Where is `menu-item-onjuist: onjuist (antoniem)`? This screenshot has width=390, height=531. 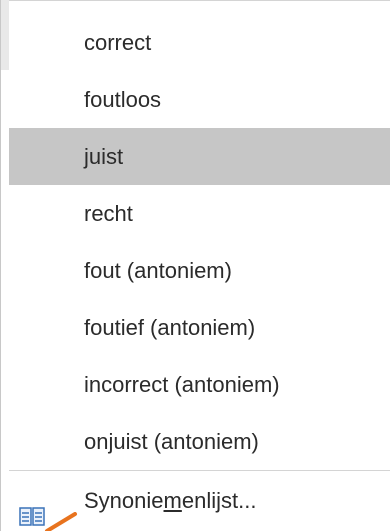 menu-item-onjuist: onjuist (antoniem) is located at coordinates (199, 441).